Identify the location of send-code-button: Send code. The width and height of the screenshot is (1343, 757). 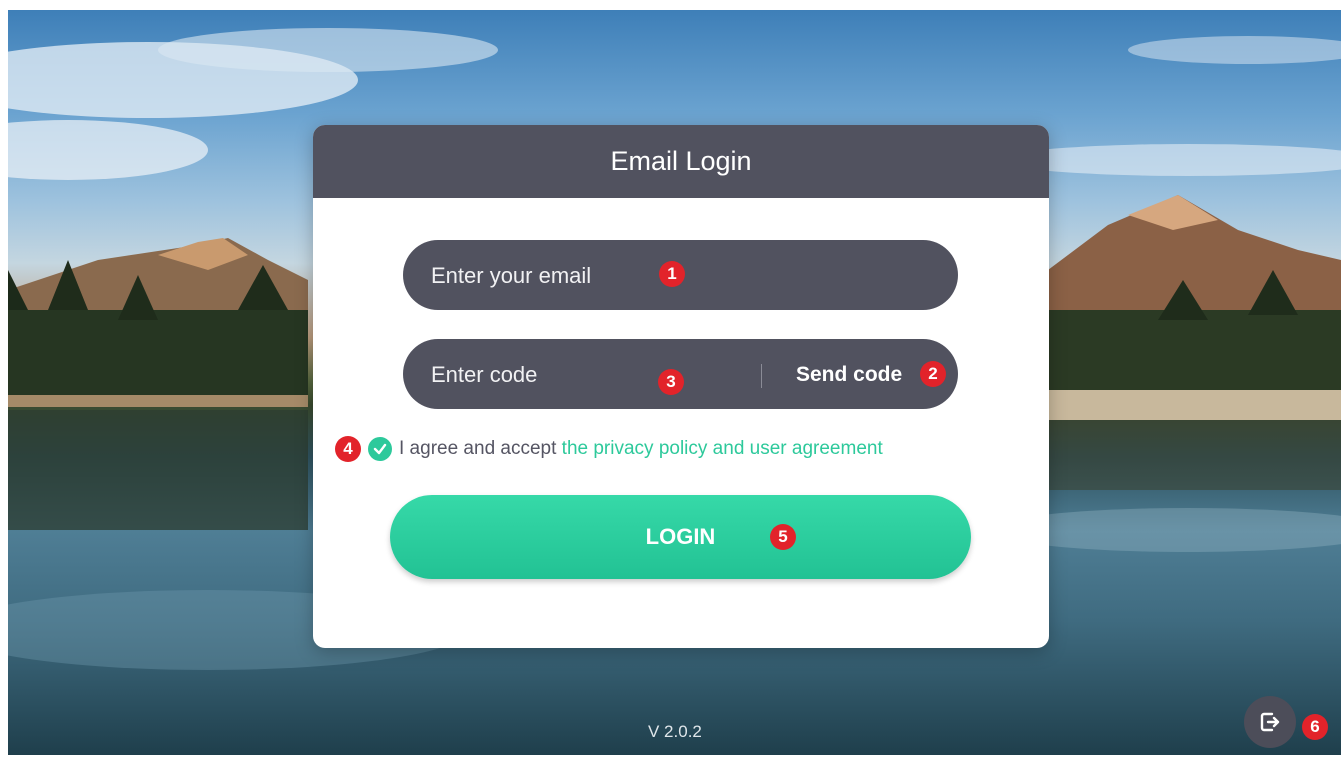
(849, 375).